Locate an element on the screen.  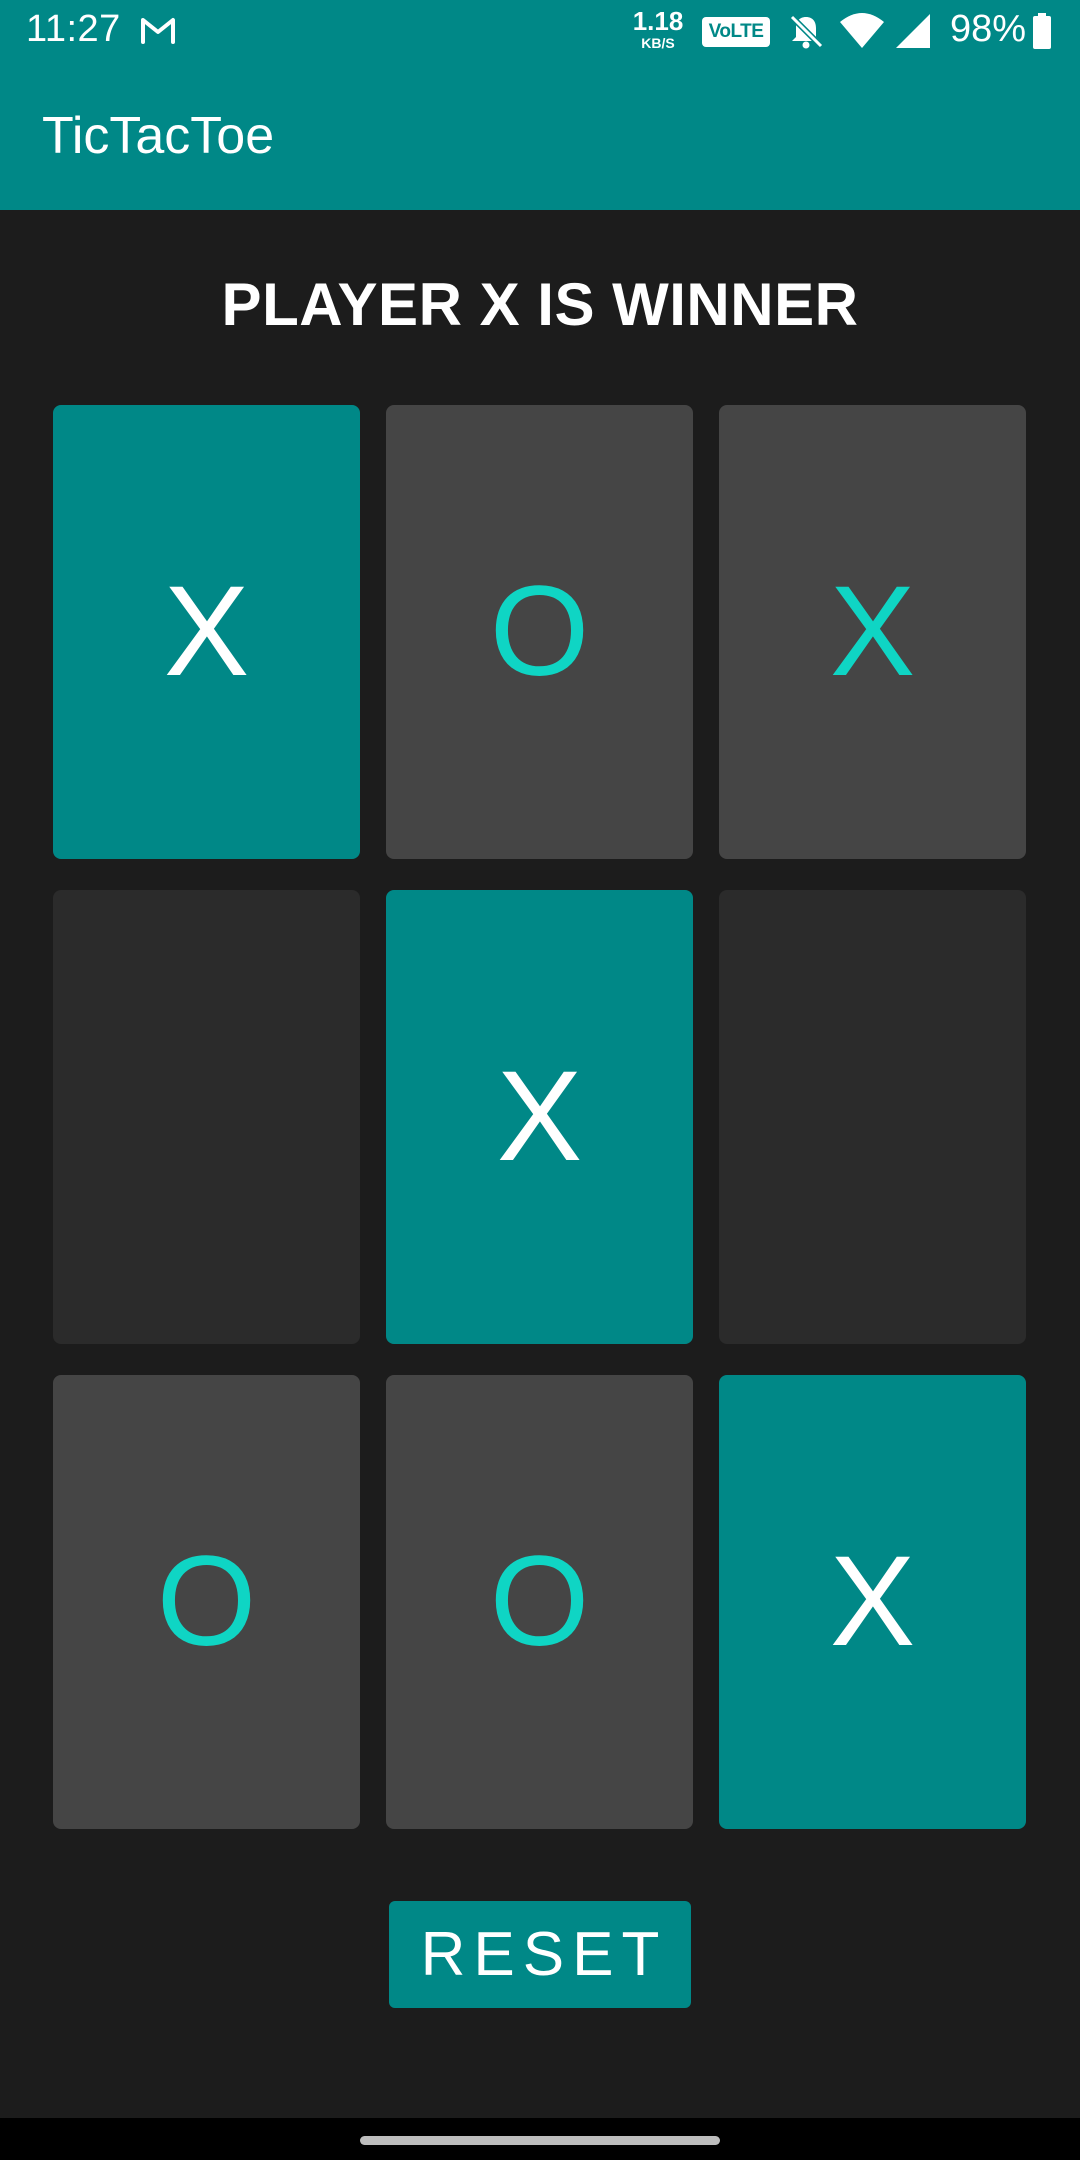
board-cell-7: O is located at coordinates (206, 1602).